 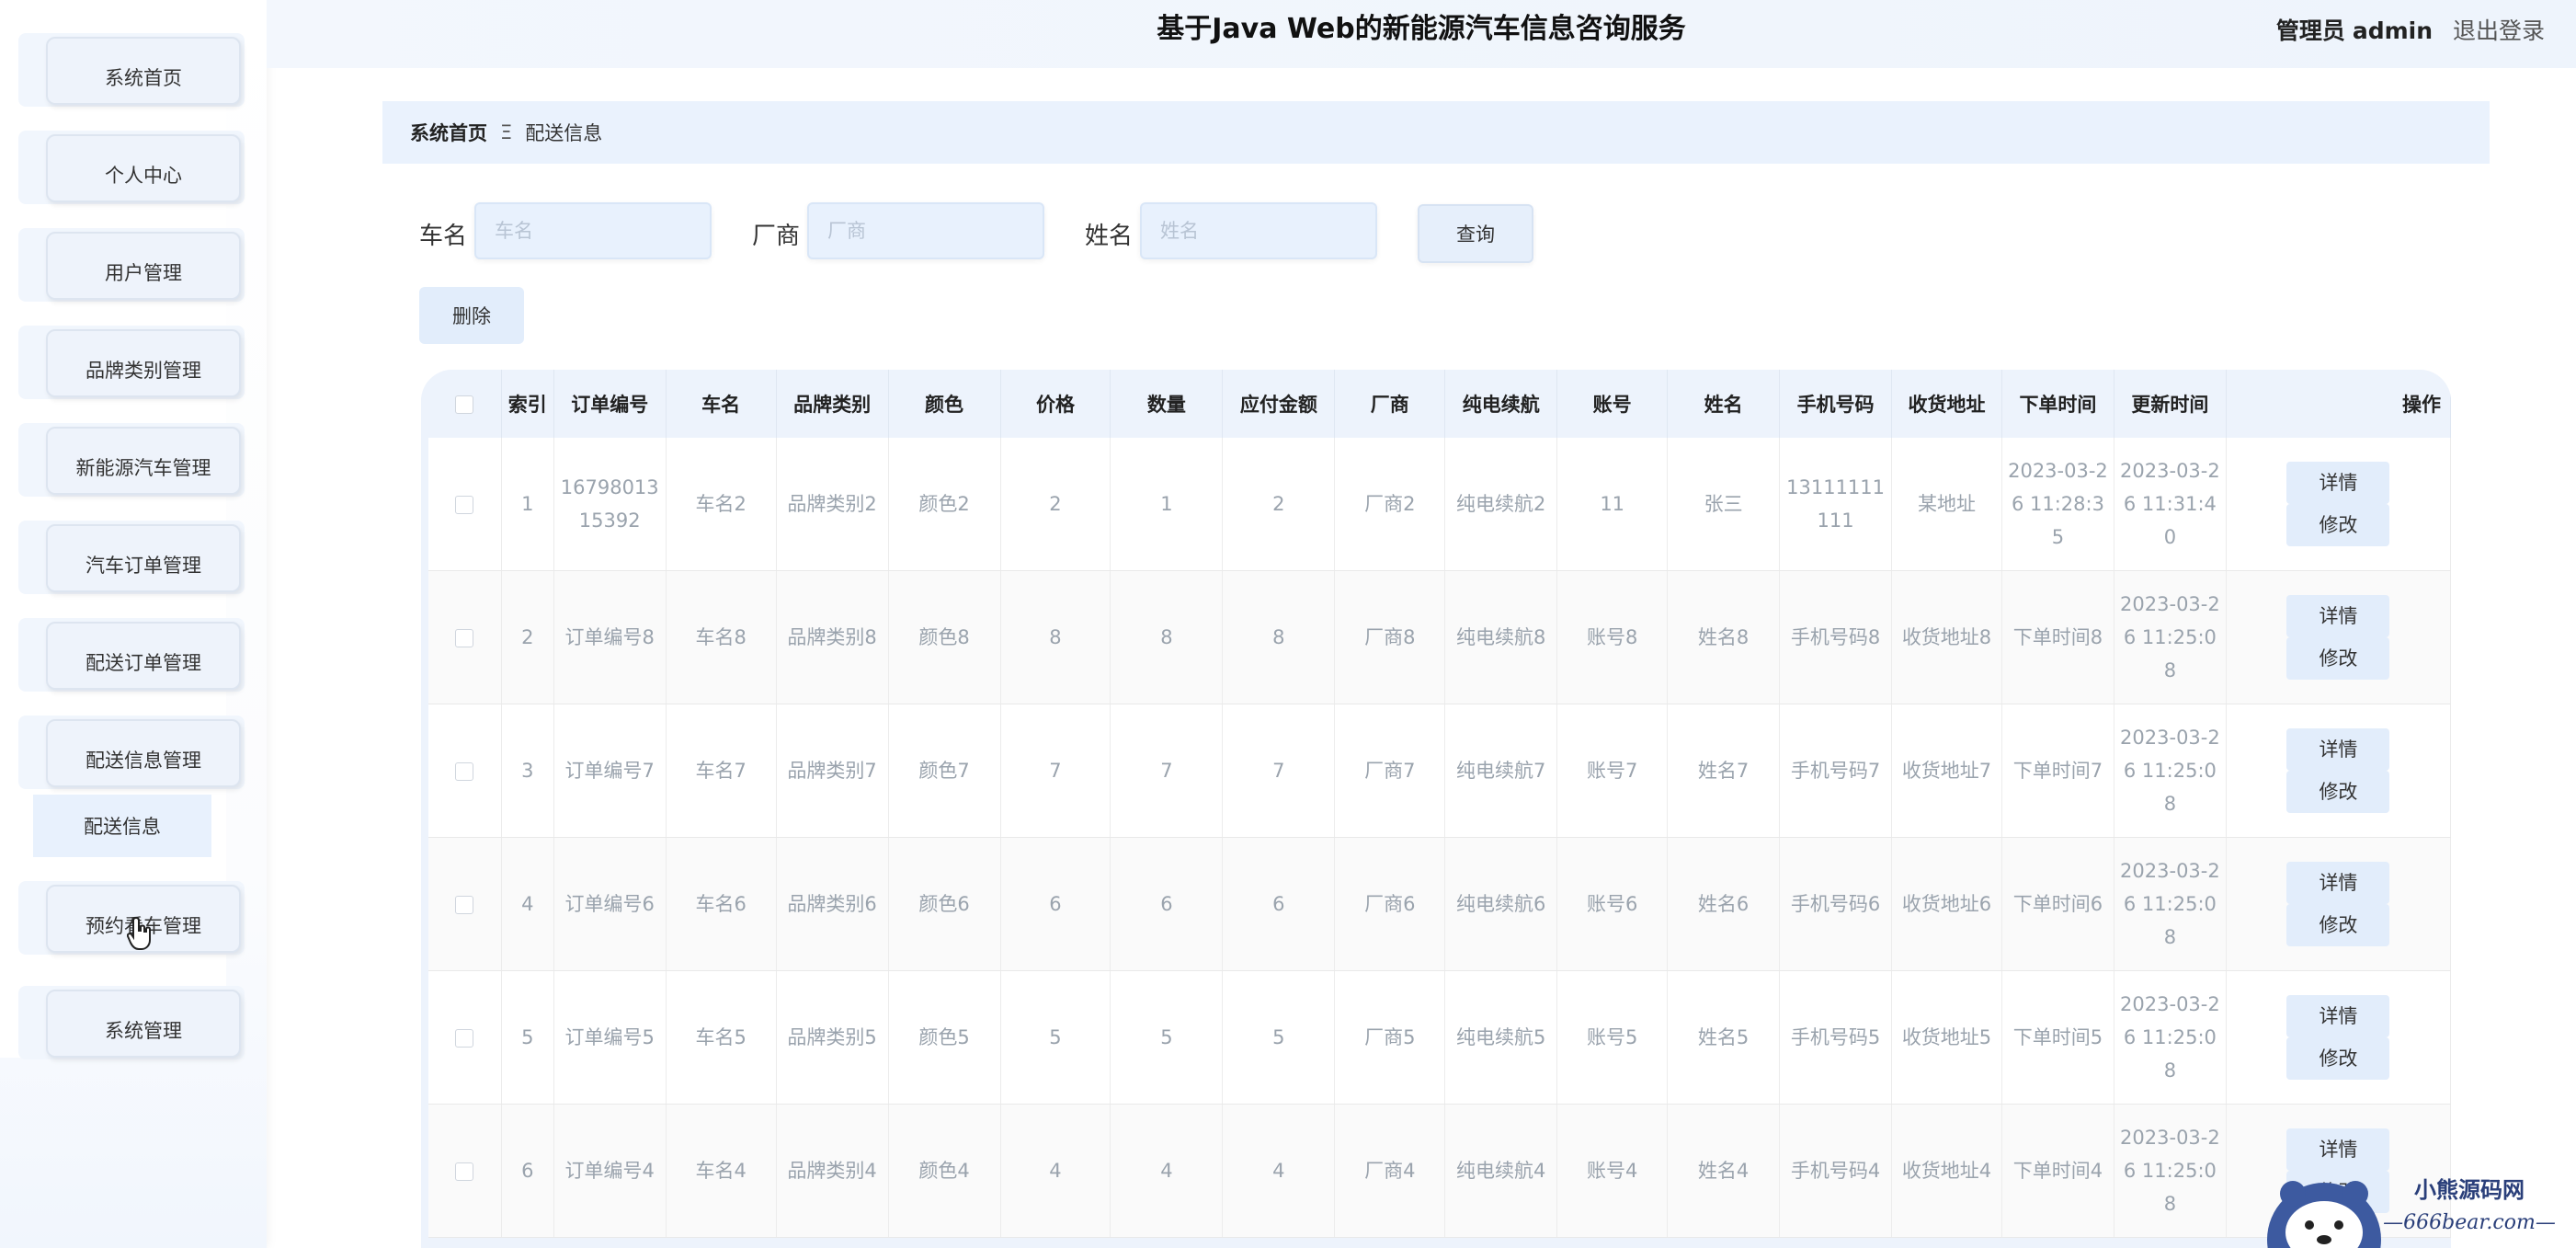 I want to click on table-cell: 收货地址6, so click(x=1946, y=904).